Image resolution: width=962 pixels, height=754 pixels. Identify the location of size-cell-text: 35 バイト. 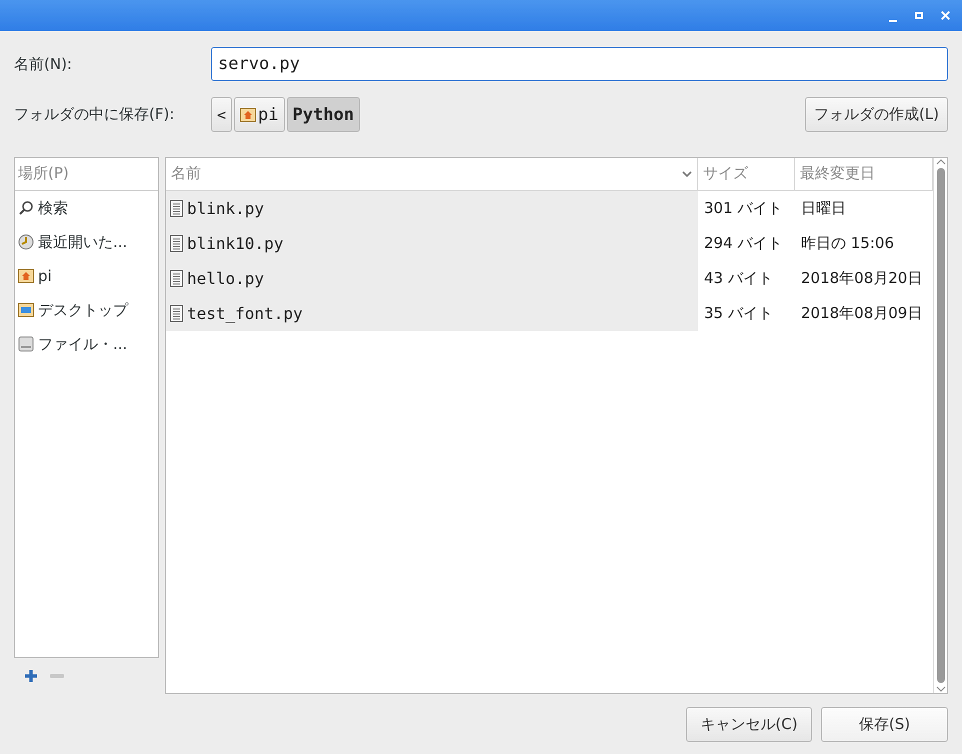
(738, 313).